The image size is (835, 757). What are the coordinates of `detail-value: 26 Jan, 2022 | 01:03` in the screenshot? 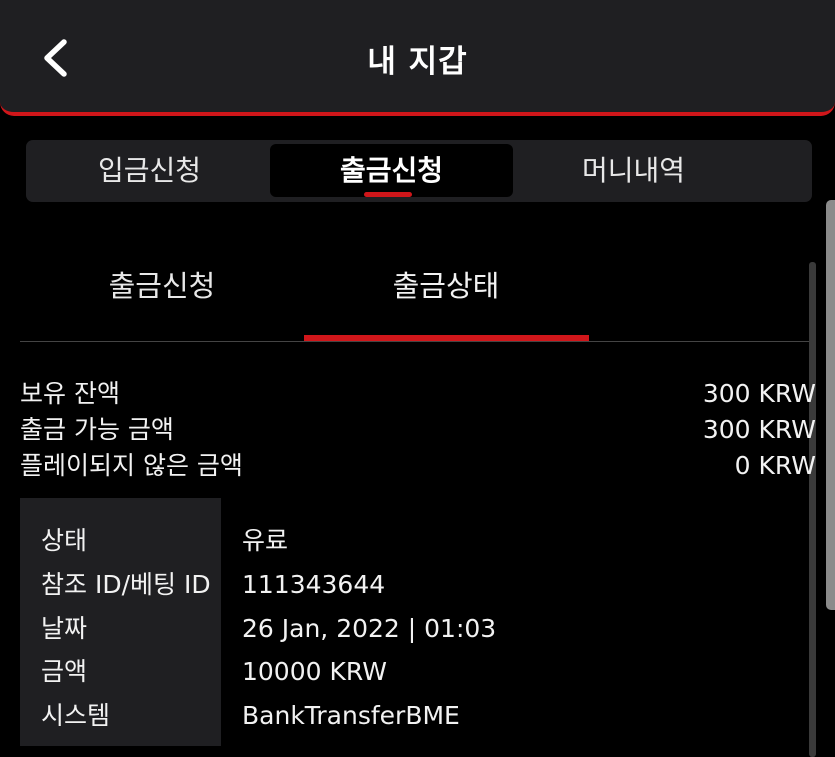 It's located at (369, 628).